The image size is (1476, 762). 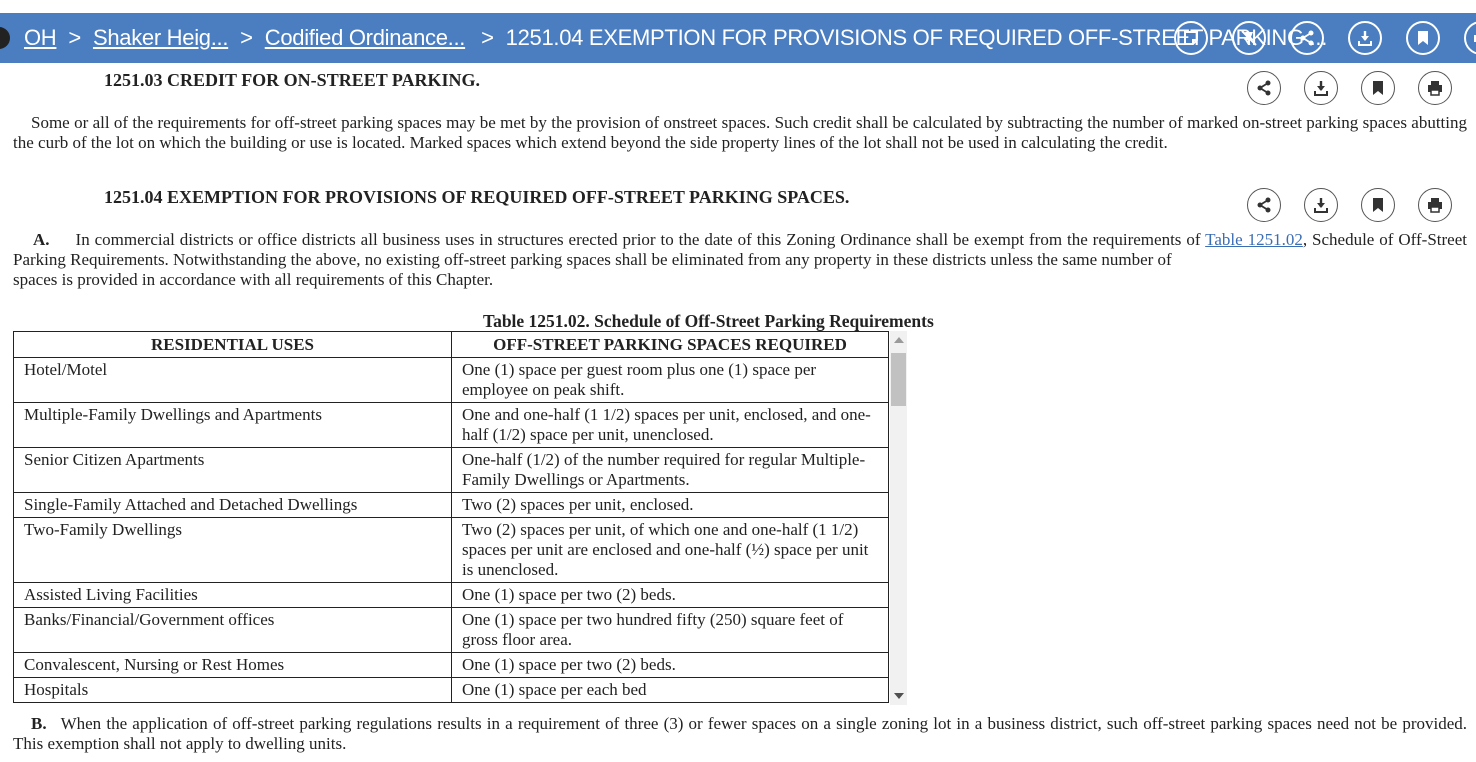 What do you see at coordinates (899, 340) in the screenshot?
I see `scroll-up-arrow-icon` at bounding box center [899, 340].